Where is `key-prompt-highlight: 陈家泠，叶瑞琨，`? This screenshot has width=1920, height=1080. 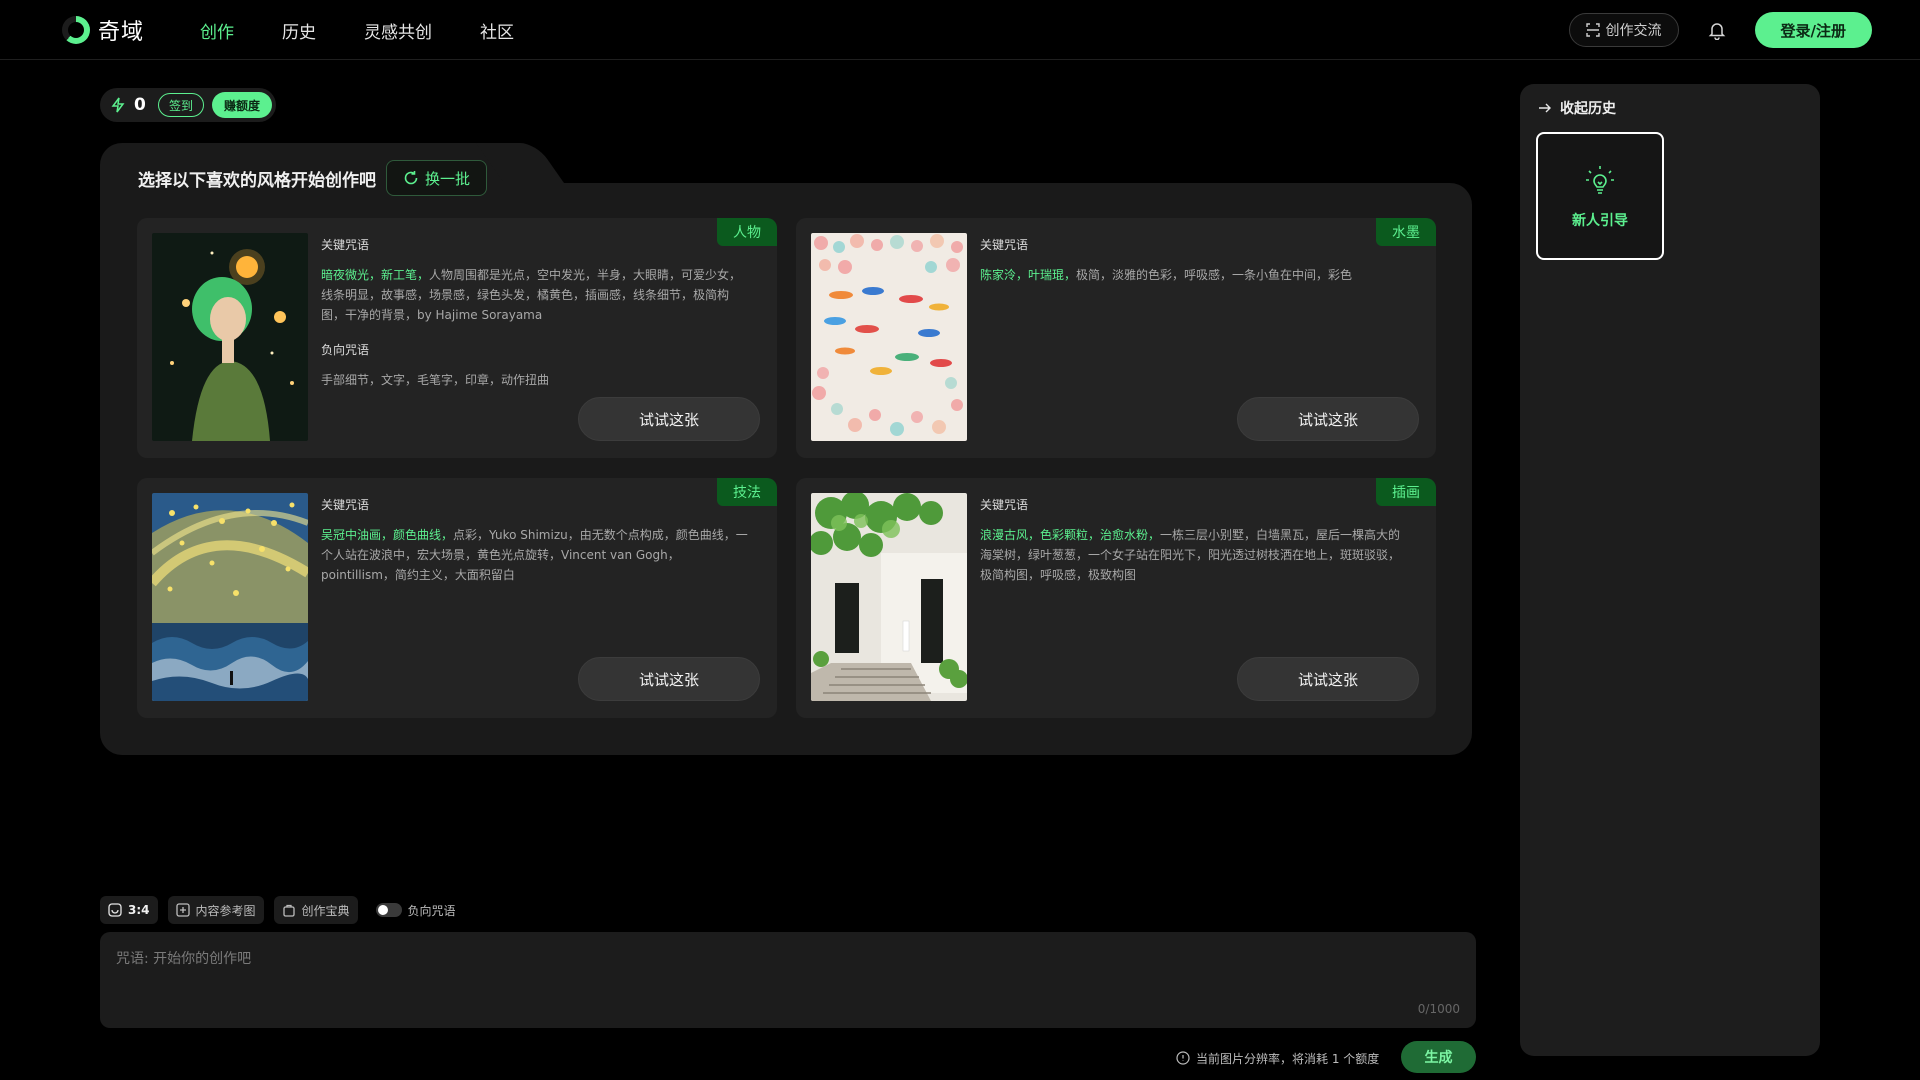
key-prompt-highlight: 陈家泠，叶瑞琨， is located at coordinates (1028, 275).